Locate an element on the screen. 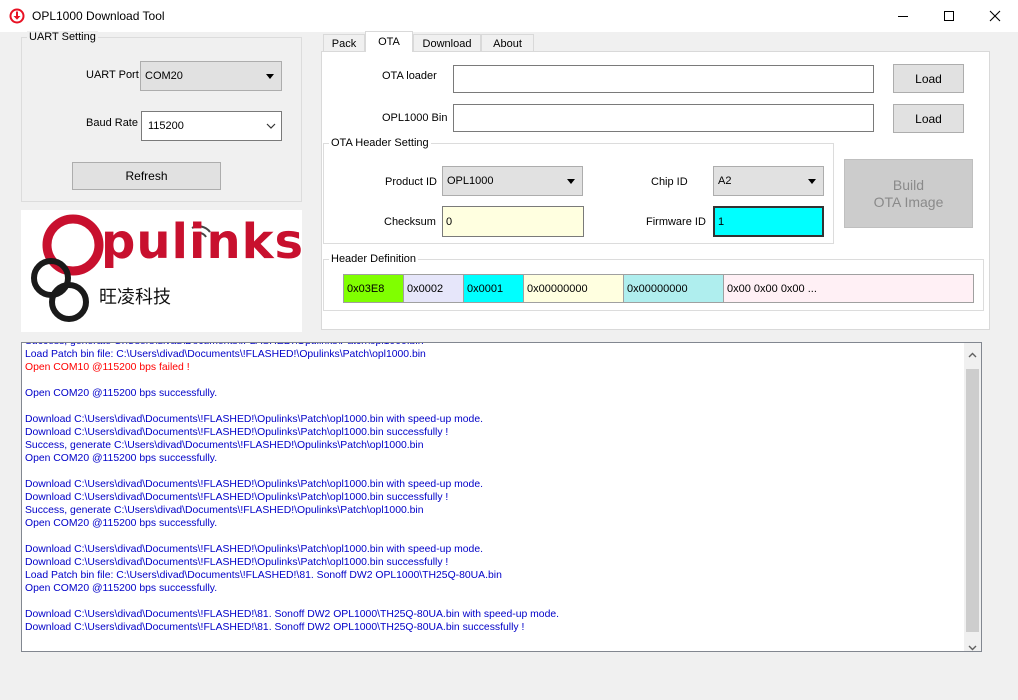 The width and height of the screenshot is (1018, 700). firmware-id-label: Firmware ID is located at coordinates (676, 222).